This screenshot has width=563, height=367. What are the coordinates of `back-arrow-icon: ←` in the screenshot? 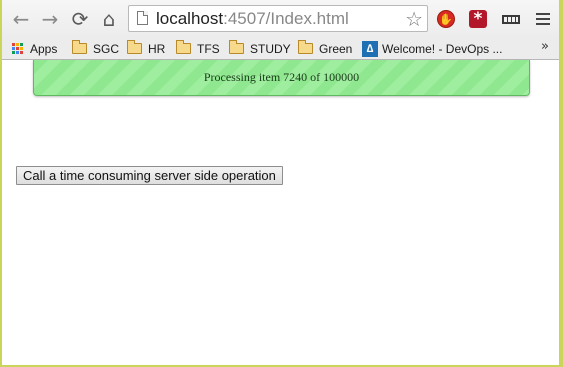 It's located at (21, 19).